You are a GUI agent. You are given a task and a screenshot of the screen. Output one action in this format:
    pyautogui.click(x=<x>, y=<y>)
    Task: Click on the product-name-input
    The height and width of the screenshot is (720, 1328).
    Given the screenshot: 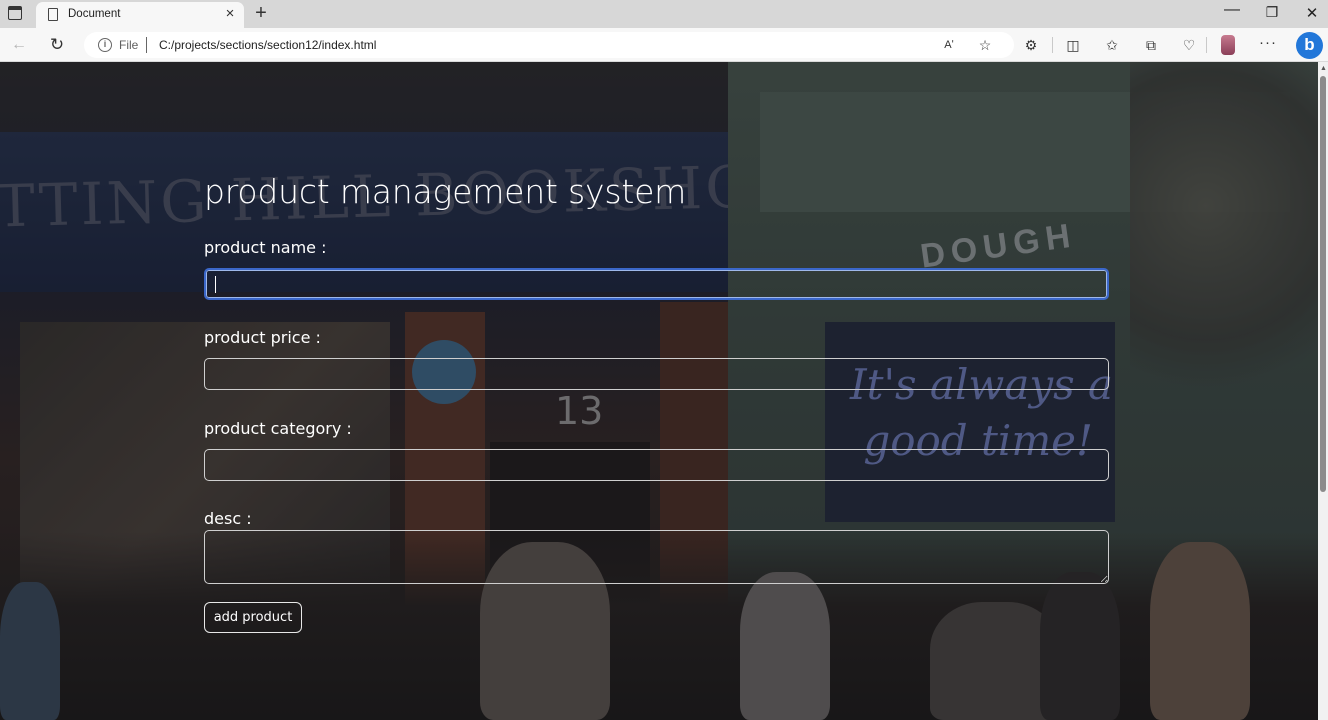 What is the action you would take?
    pyautogui.click(x=656, y=284)
    